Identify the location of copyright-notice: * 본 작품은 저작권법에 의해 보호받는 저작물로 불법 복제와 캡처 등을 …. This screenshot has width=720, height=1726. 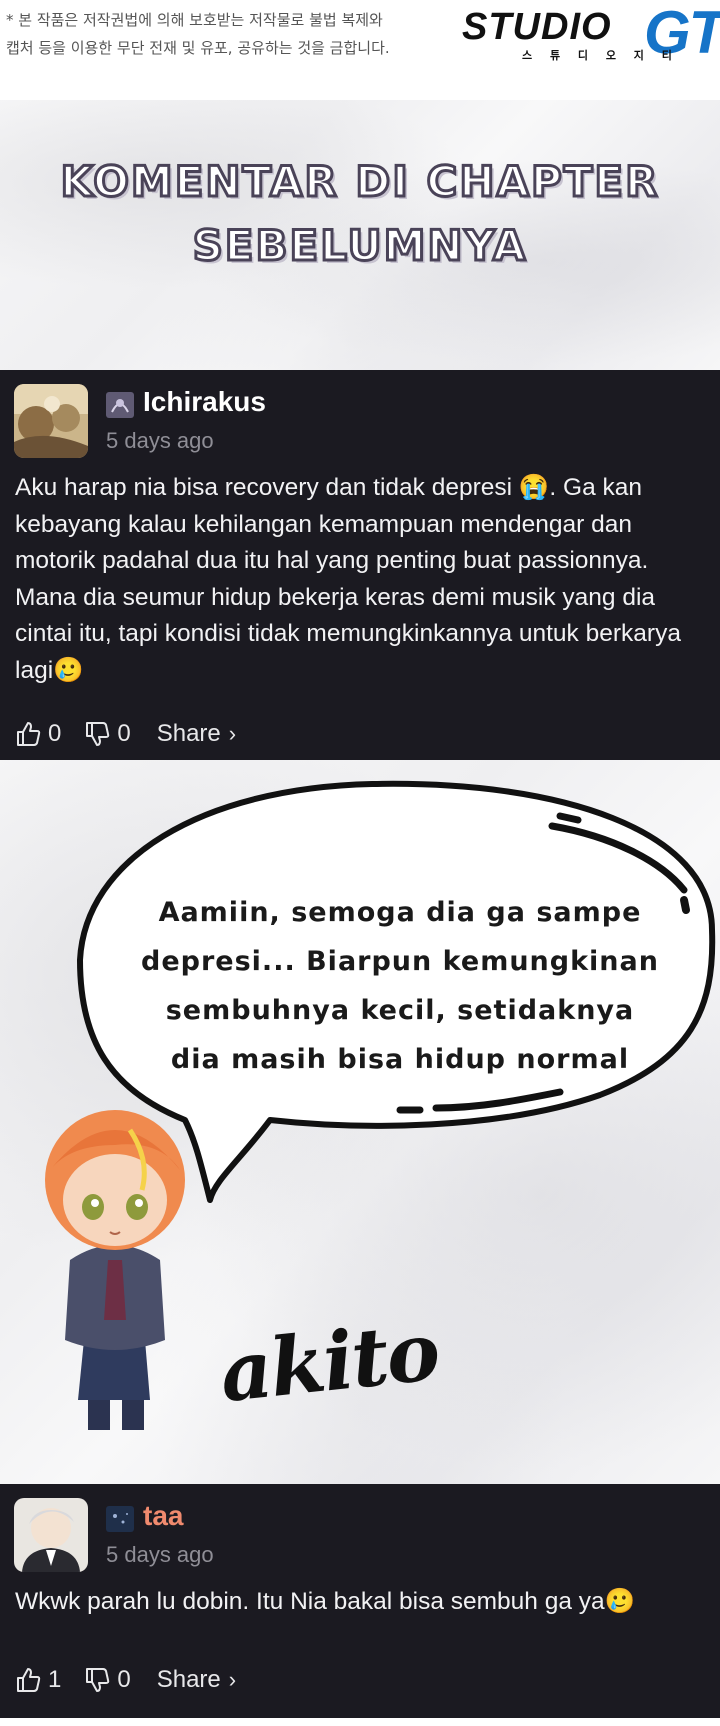
(226, 34).